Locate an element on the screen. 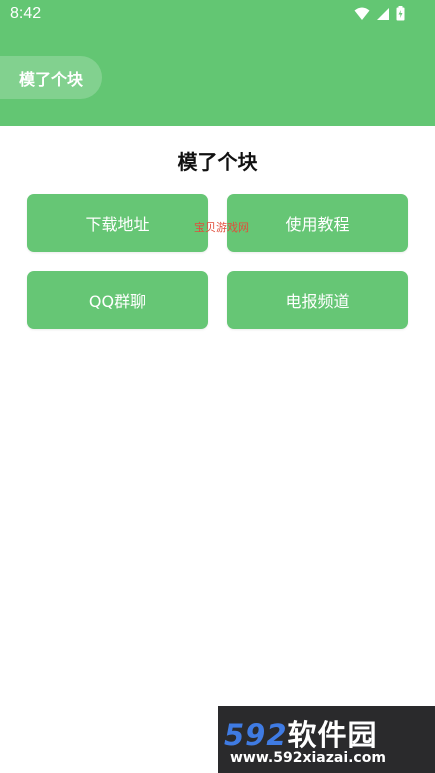 The width and height of the screenshot is (435, 773). app-title: 模了个块 is located at coordinates (50, 79).